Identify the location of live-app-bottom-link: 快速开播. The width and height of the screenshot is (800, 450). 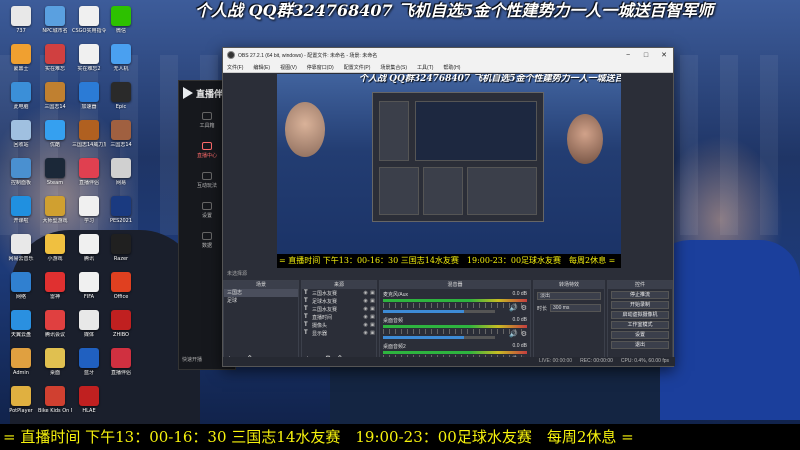
(192, 359).